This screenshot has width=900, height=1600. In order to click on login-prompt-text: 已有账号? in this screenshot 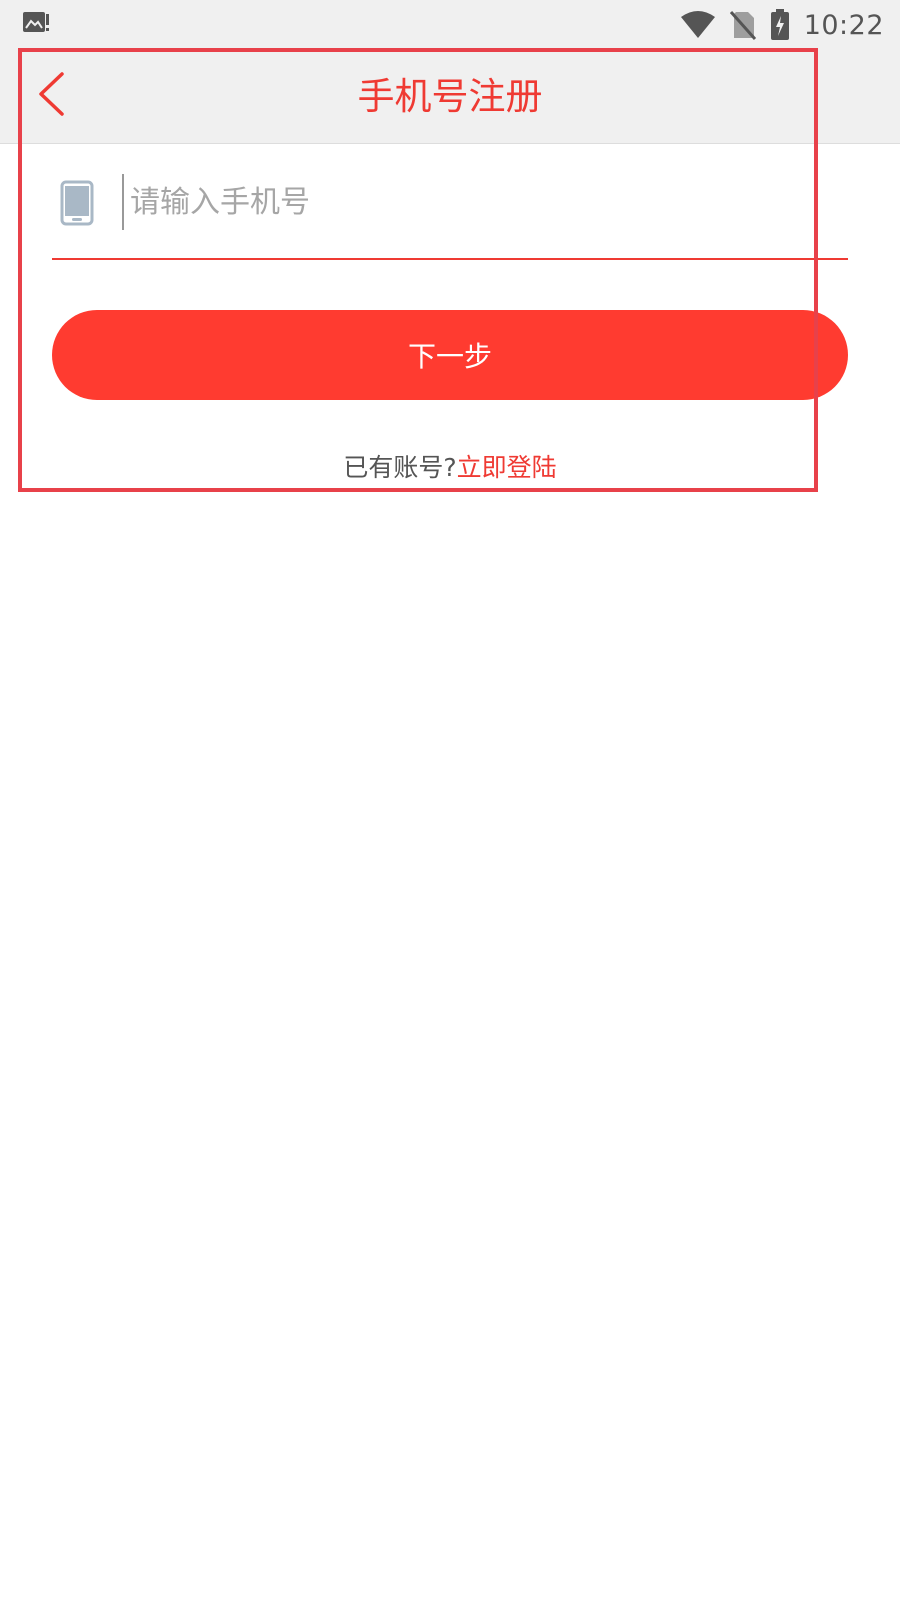, I will do `click(400, 467)`.